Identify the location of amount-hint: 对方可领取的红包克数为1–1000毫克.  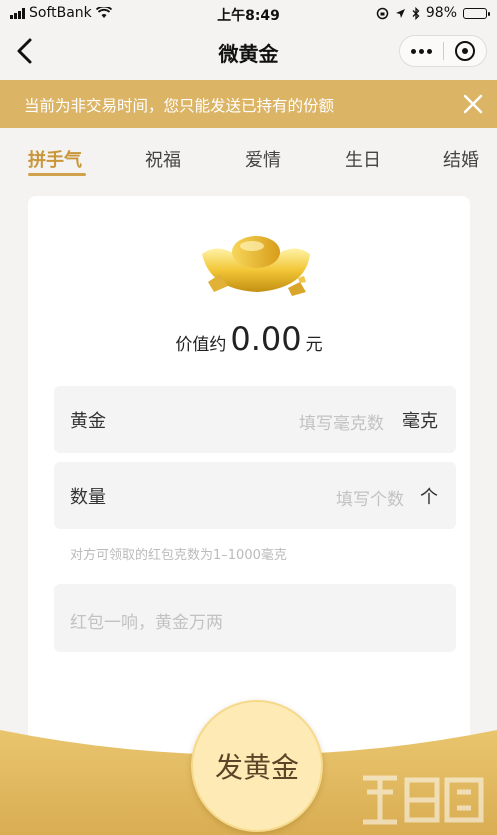
(178, 555).